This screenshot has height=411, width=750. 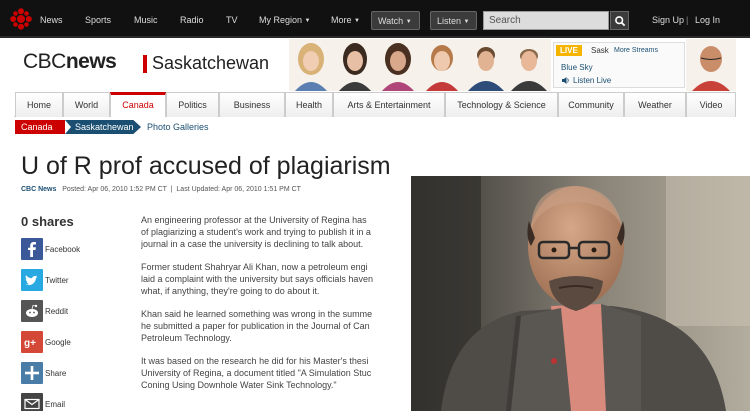 I want to click on tab-home: Home, so click(x=39, y=104).